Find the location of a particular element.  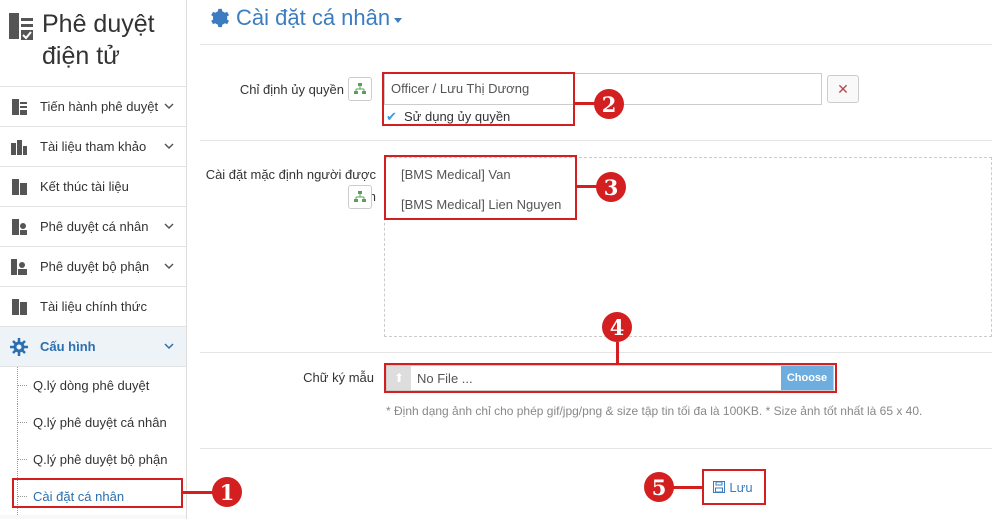

sidebar-item-label: Tài liệu tham khảo is located at coordinates (93, 146).